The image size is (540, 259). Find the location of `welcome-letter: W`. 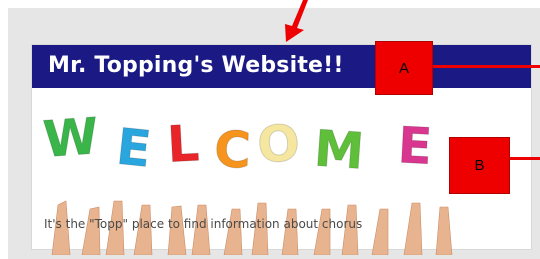

welcome-letter: W is located at coordinates (71, 138).